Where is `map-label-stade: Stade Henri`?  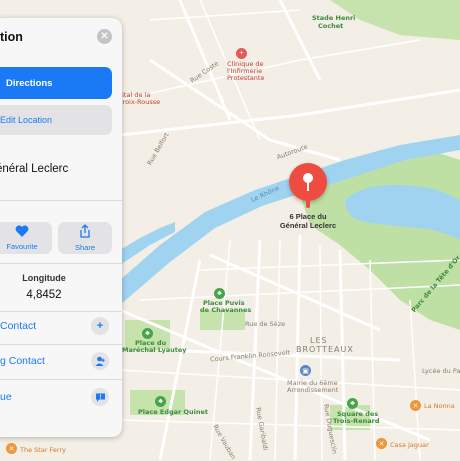 map-label-stade: Stade Henri is located at coordinates (334, 18).